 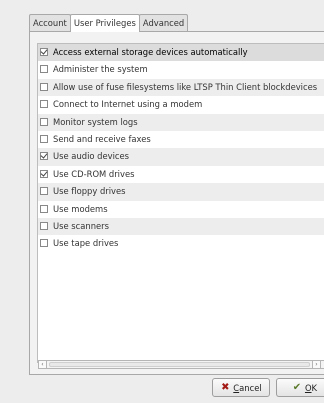 What do you see at coordinates (94, 173) in the screenshot?
I see `privilege-label: Use CD-ROM drives` at bounding box center [94, 173].